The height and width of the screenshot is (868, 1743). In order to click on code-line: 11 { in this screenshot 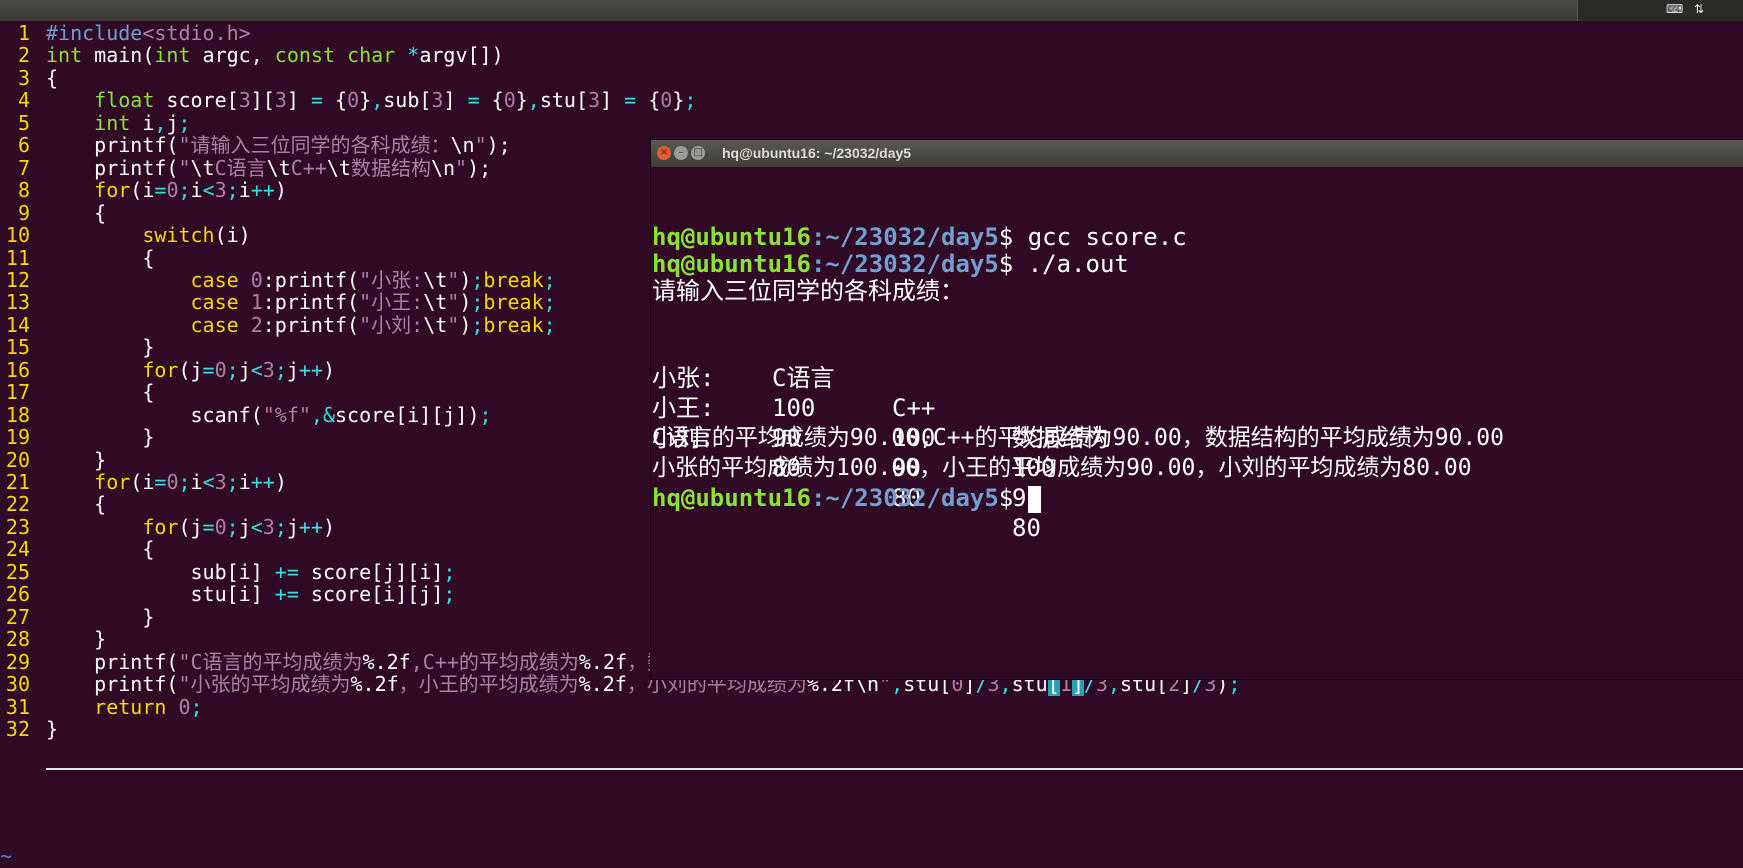, I will do `click(77, 258)`.